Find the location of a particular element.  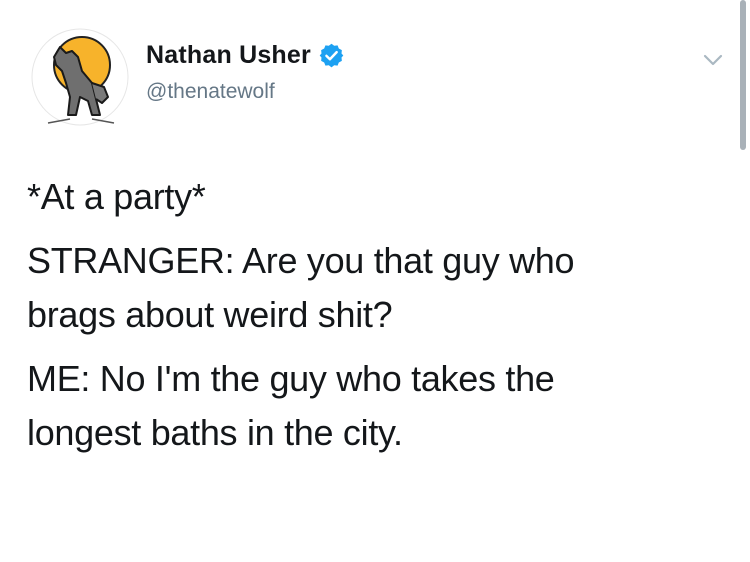

avatar is located at coordinates (80, 77).